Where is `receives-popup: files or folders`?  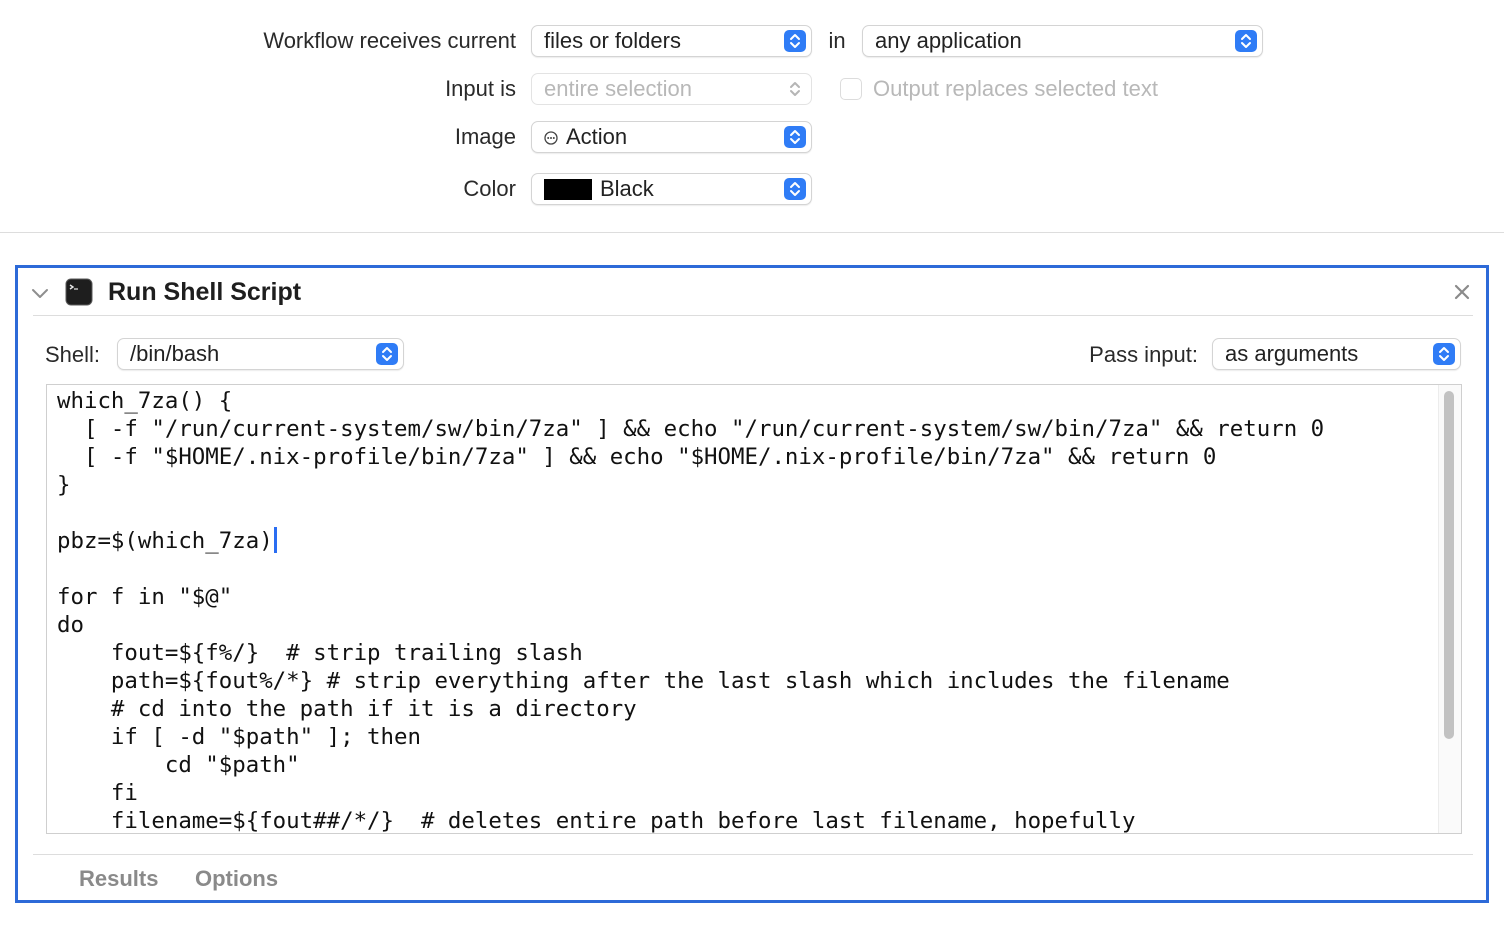 receives-popup: files or folders is located at coordinates (671, 41).